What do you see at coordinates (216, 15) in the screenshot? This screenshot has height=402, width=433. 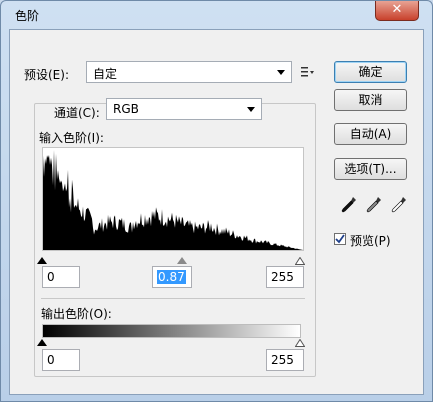 I see `title-bar: 色阶 ✕` at bounding box center [216, 15].